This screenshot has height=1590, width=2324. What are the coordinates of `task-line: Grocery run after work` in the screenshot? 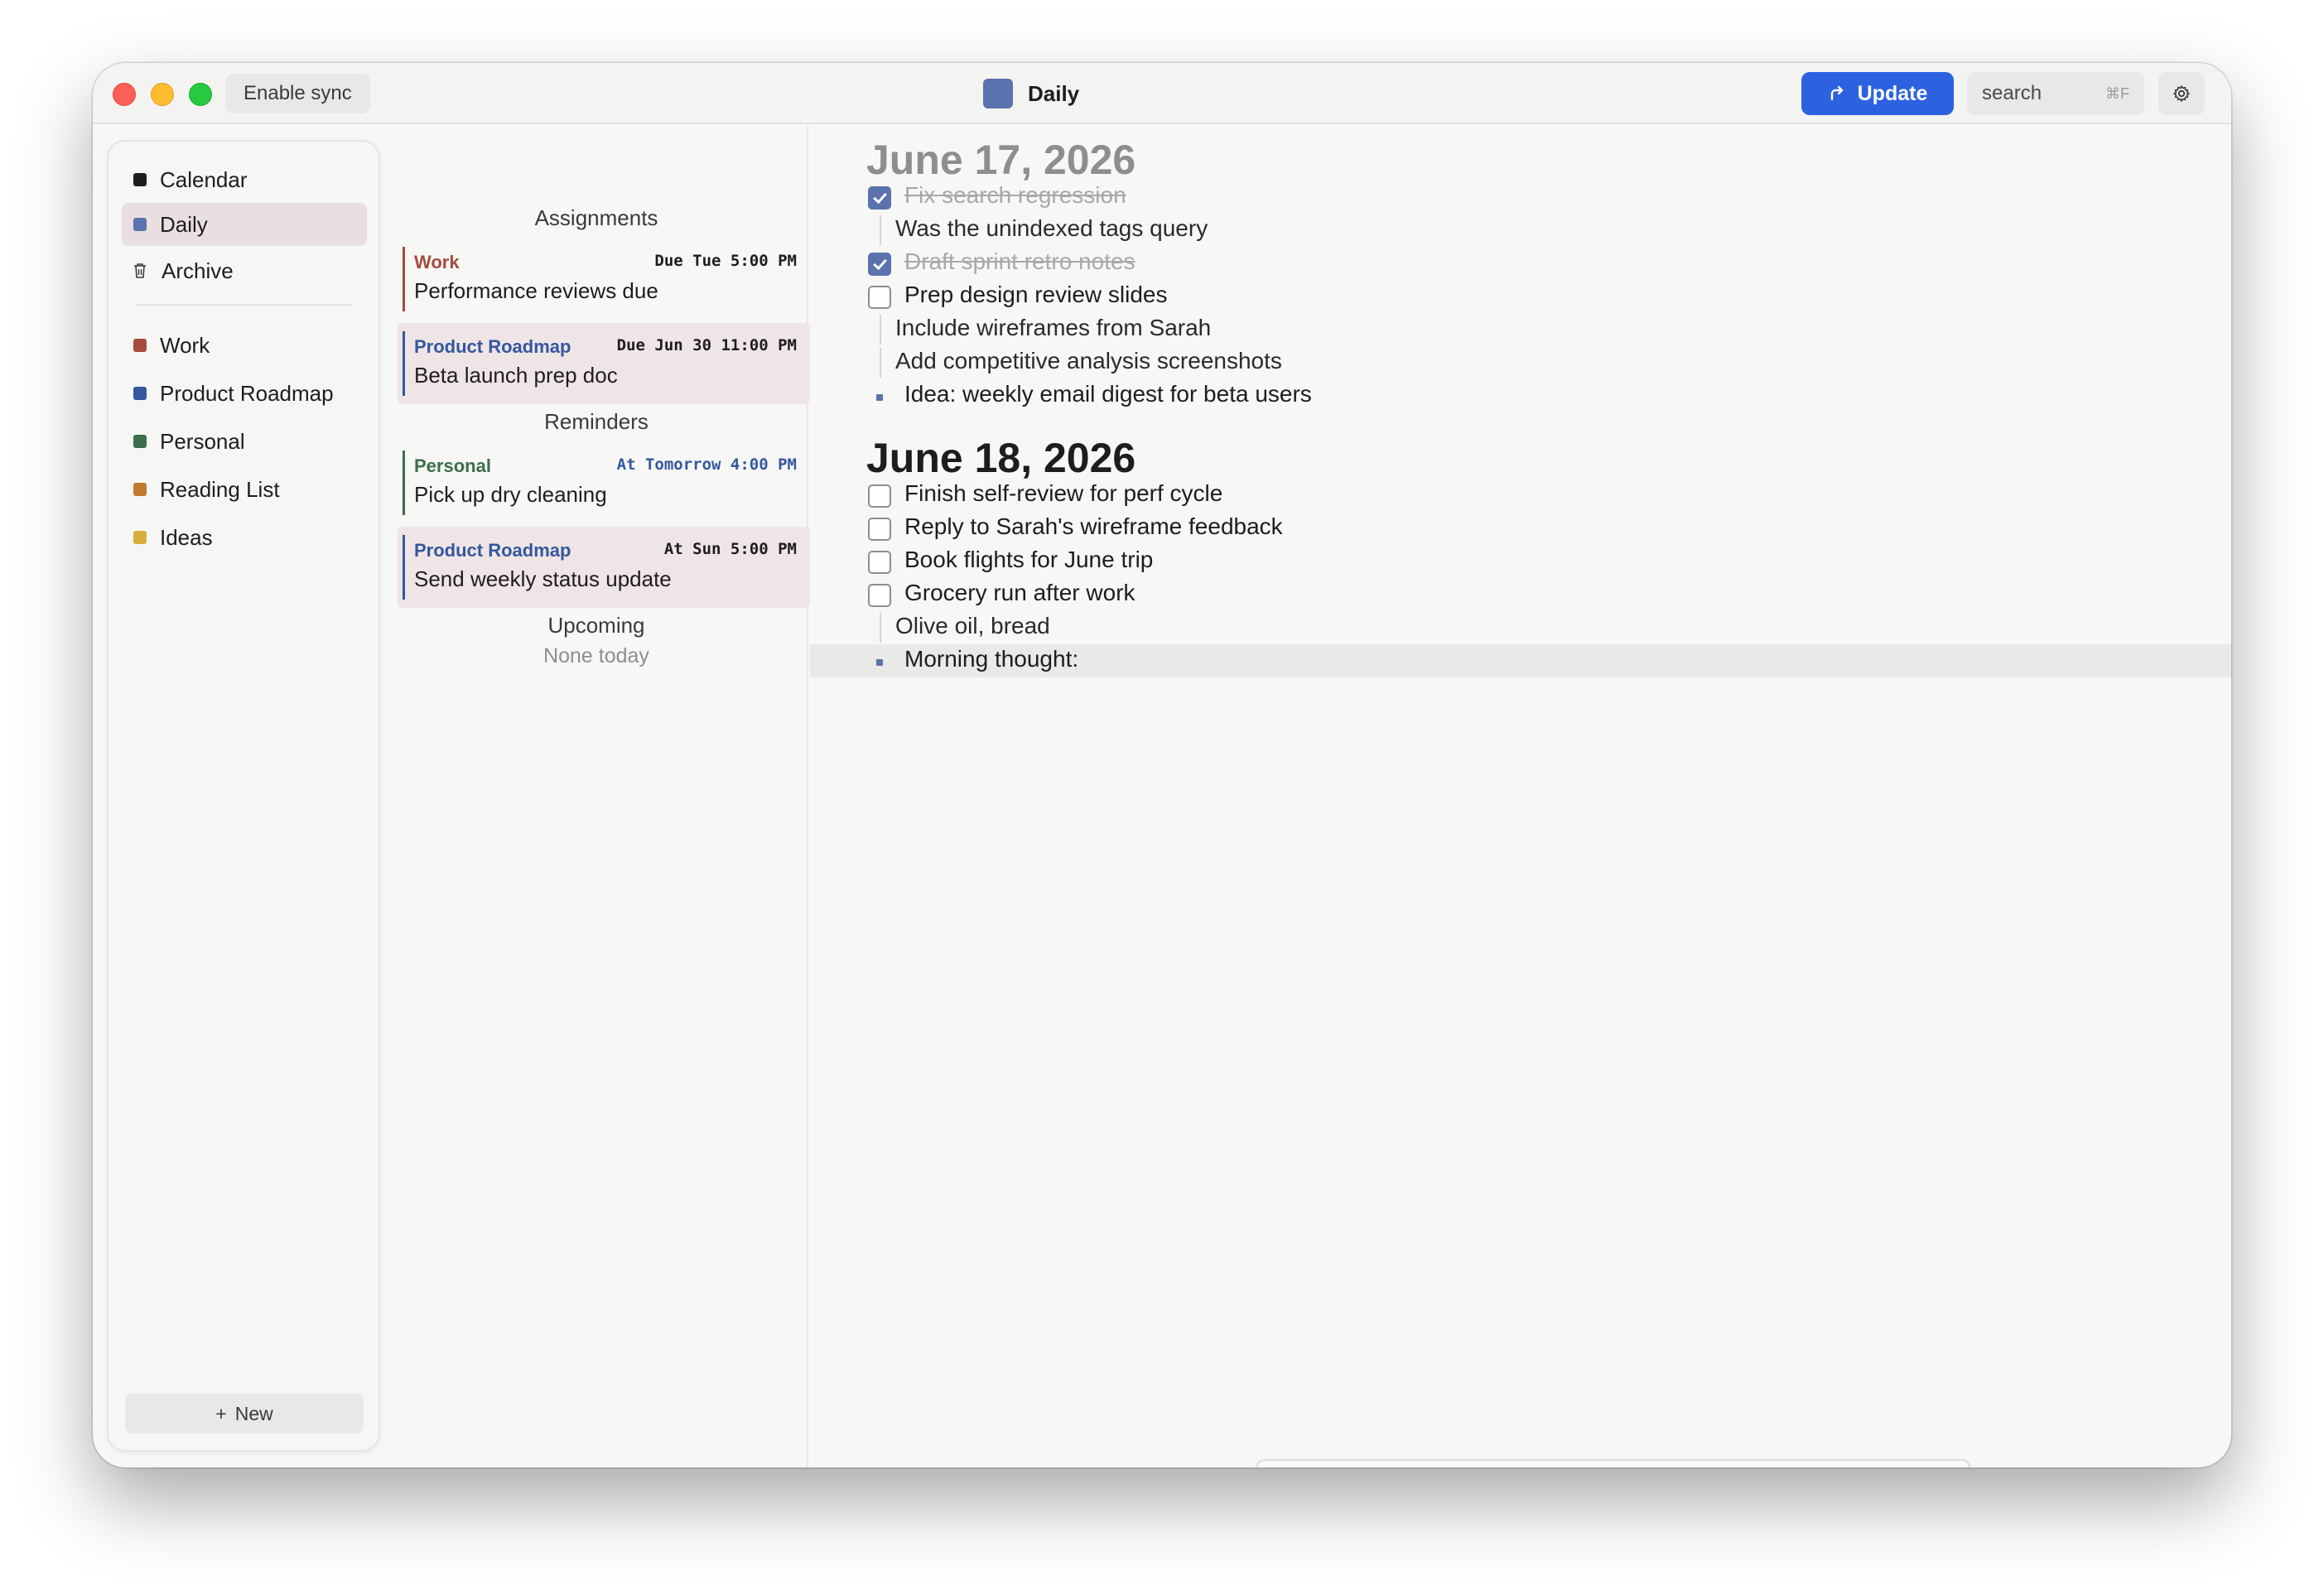 It's located at (1520, 594).